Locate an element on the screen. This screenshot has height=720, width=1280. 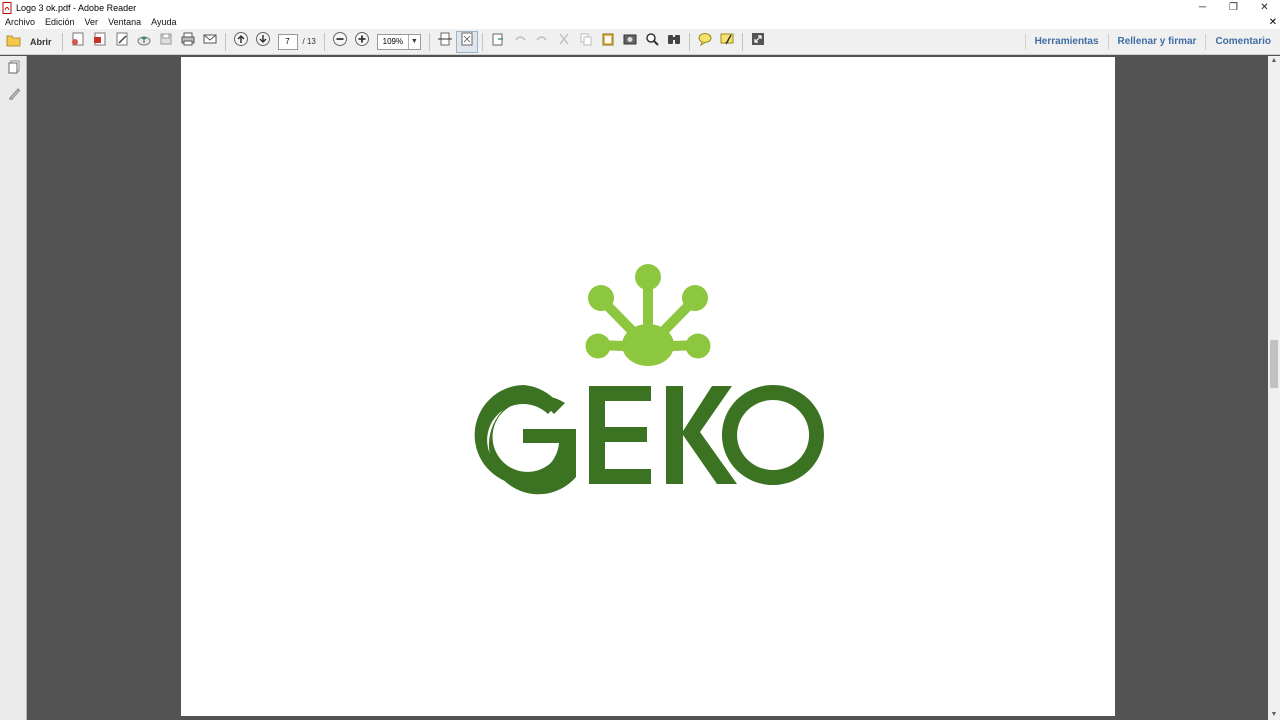
print-button is located at coordinates (188, 42).